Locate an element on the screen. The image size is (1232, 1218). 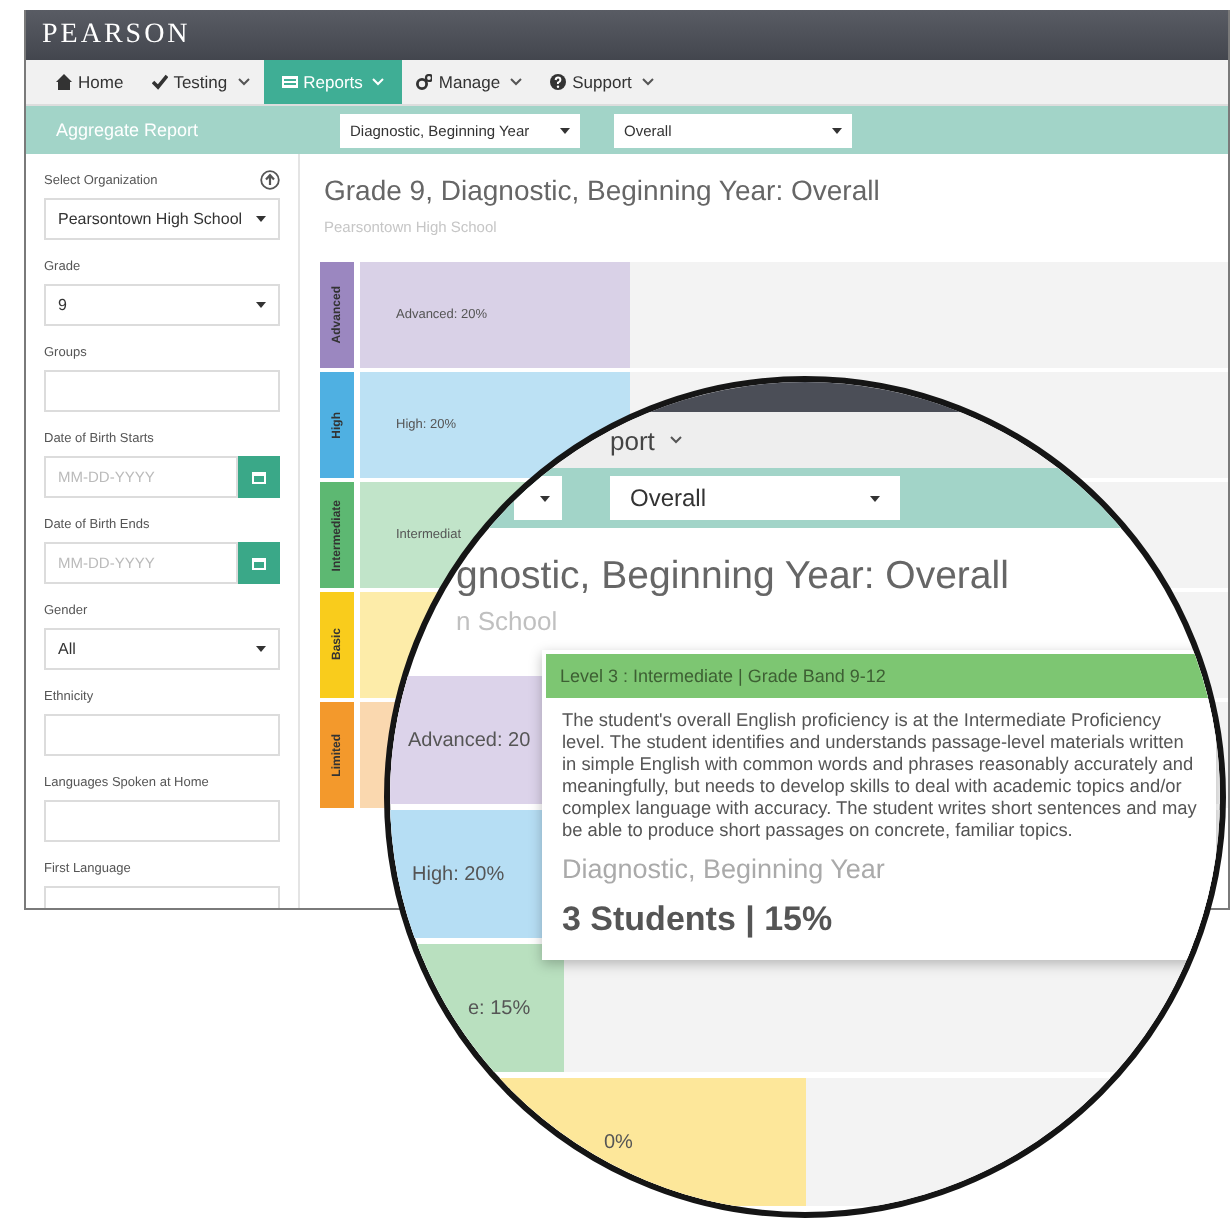
nav-tab: Manage is located at coordinates (469, 82).